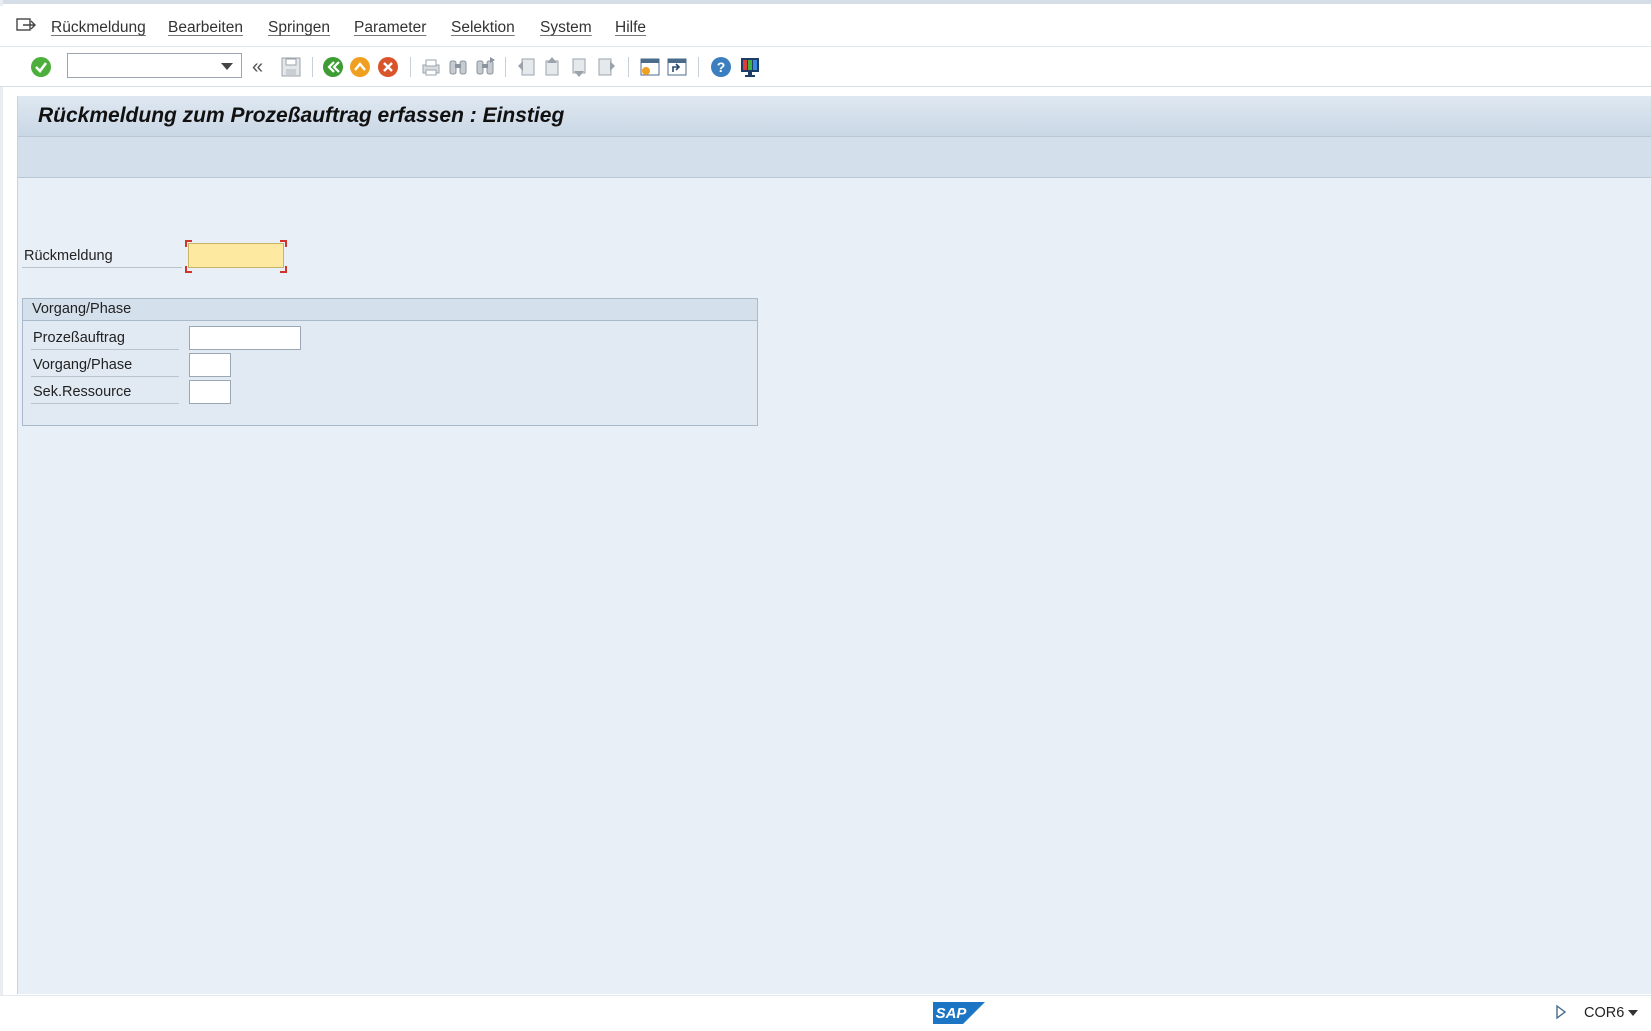  Describe the element at coordinates (825, 2) in the screenshot. I see `window-top-border` at that location.